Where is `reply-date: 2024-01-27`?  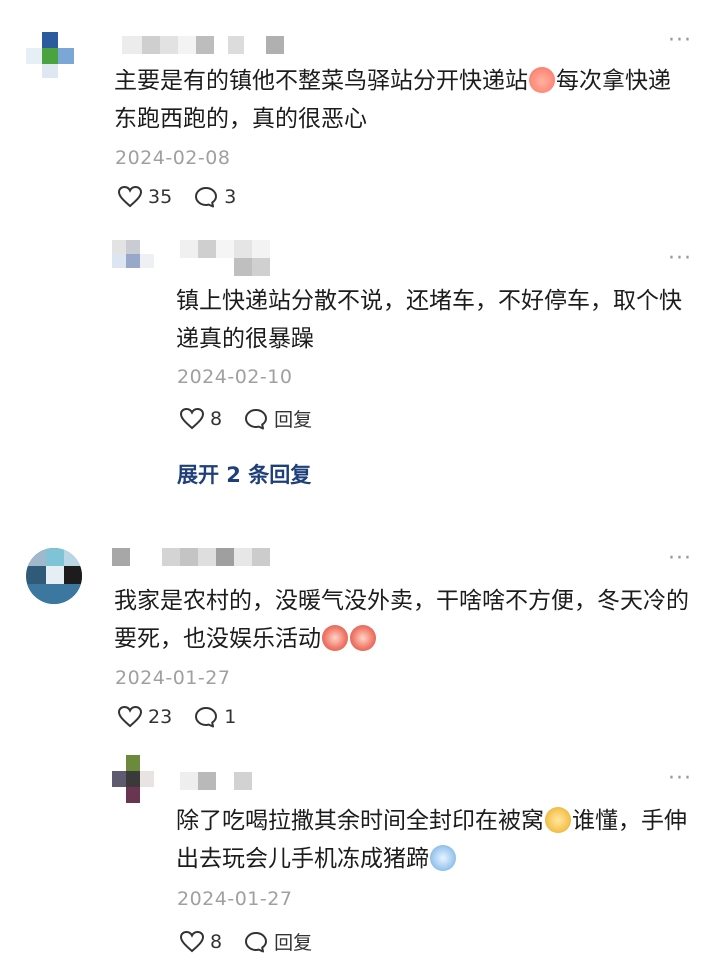
reply-date: 2024-01-27 is located at coordinates (235, 899).